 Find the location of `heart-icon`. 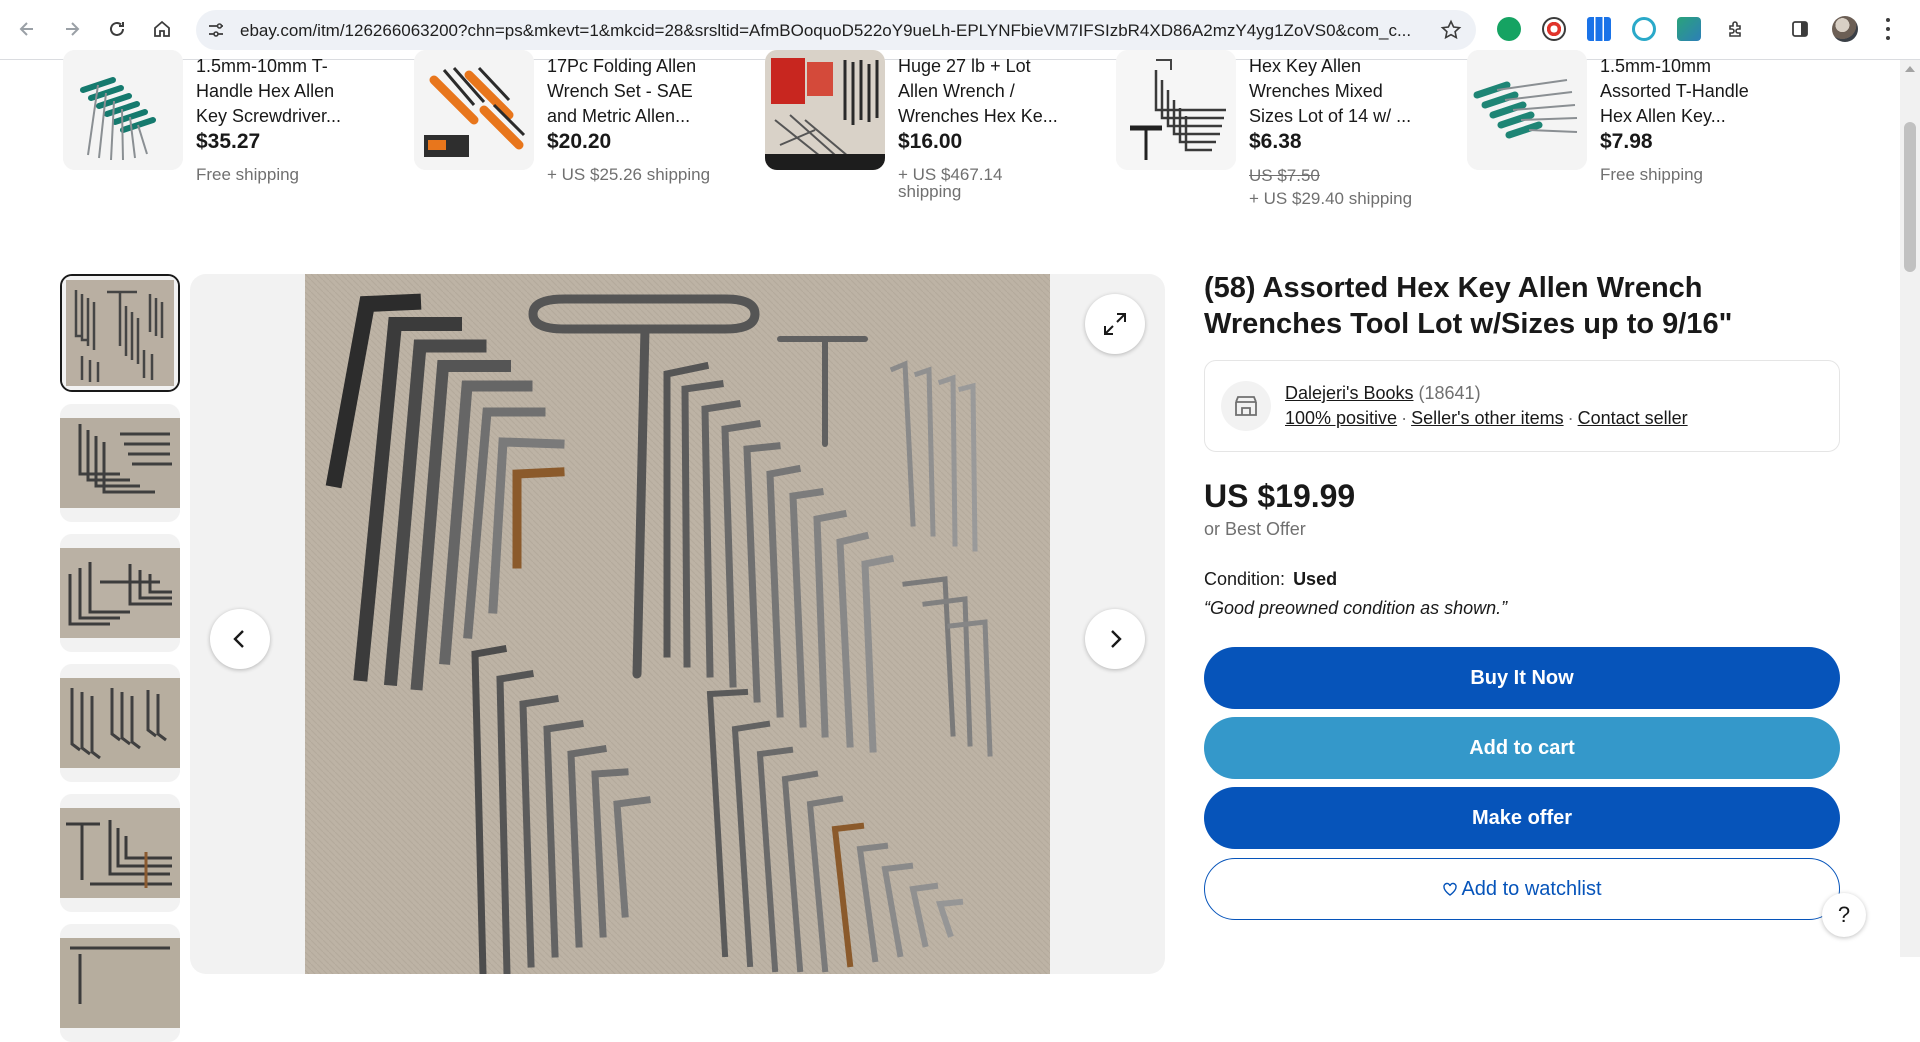

heart-icon is located at coordinates (1450, 889).